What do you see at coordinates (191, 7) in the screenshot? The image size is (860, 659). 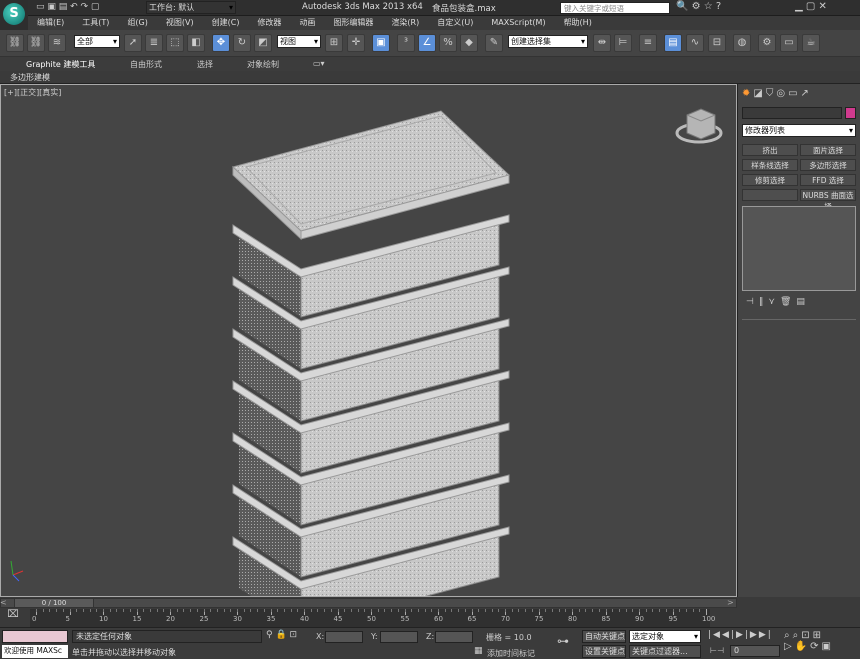 I see `workspace-dropdown: 工作台: 默认` at bounding box center [191, 7].